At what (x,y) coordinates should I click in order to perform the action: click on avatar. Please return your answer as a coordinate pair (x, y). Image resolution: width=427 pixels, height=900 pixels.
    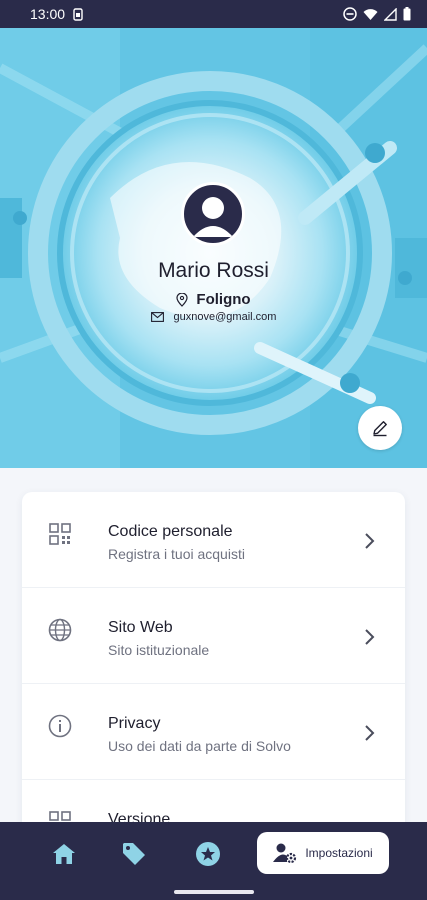
    Looking at the image, I should click on (213, 214).